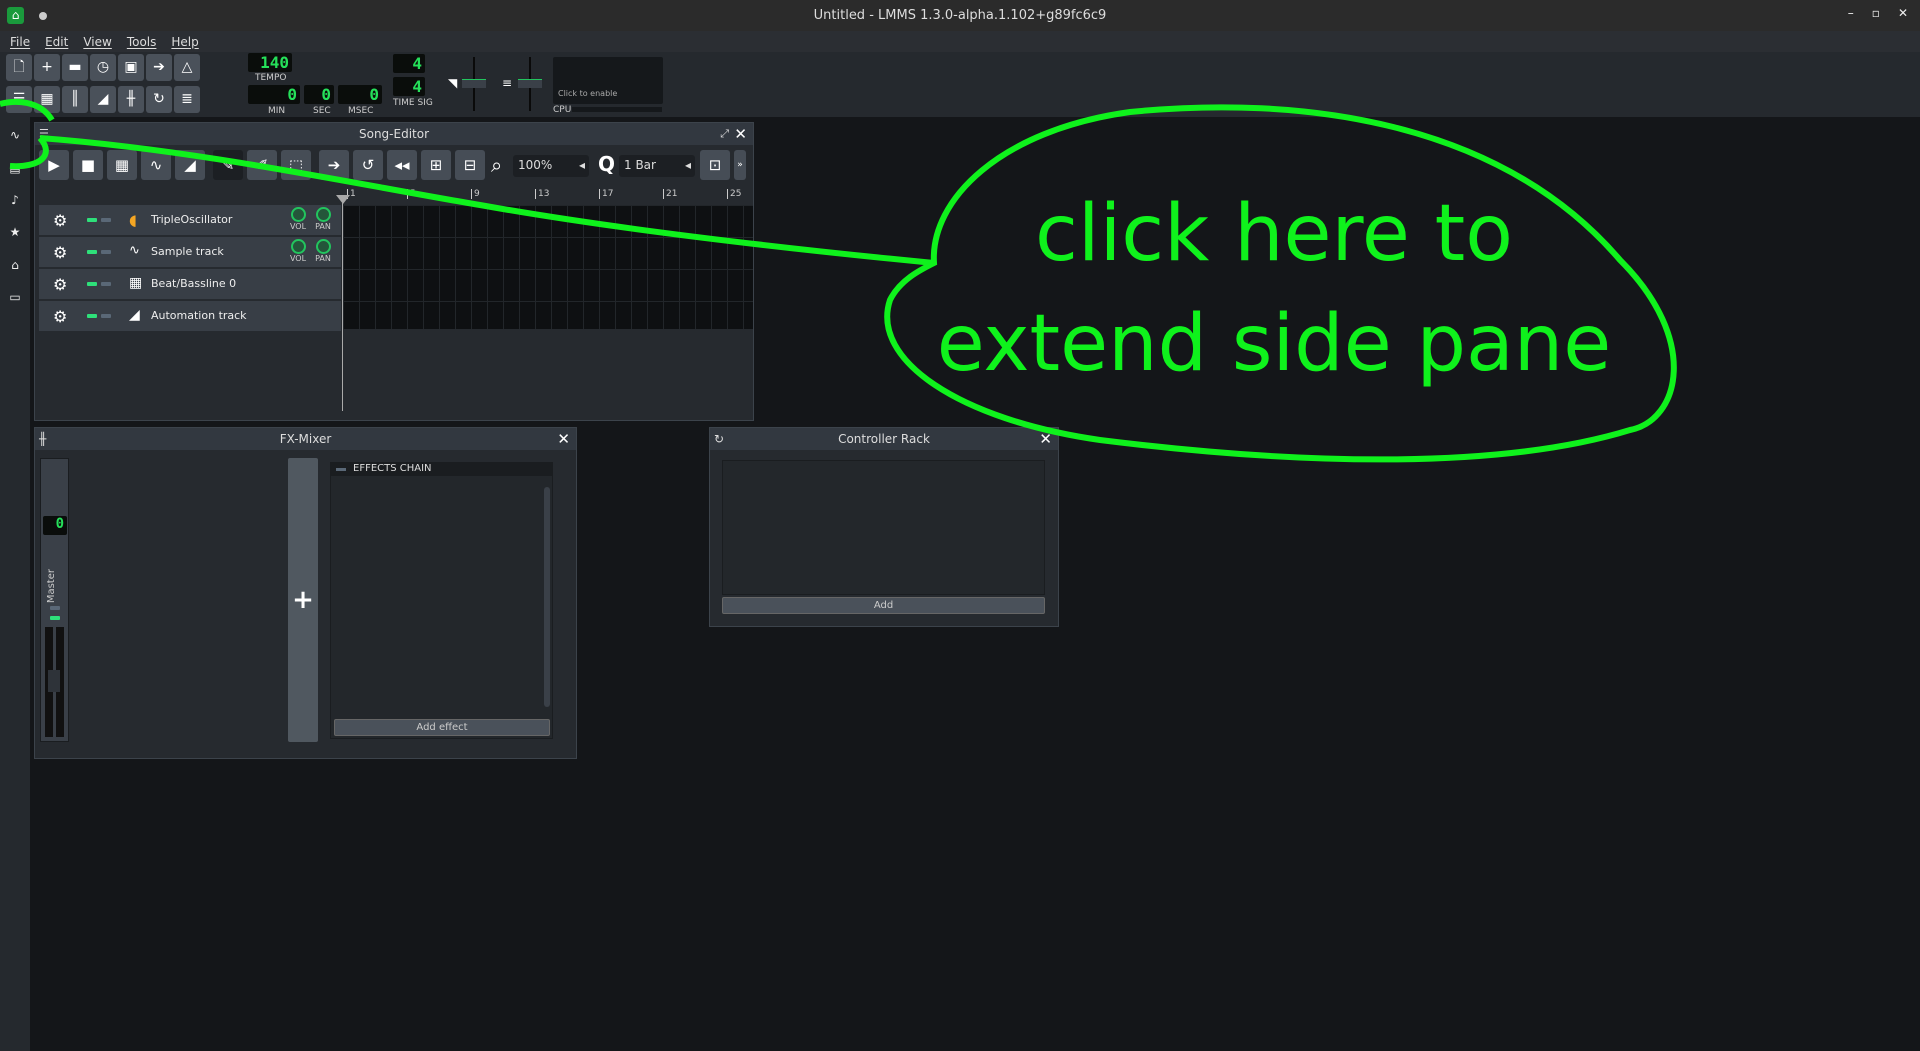 This screenshot has height=1051, width=1920. I want to click on song-editor-titlebar: ☰ Song-Editor ⤢ ✕, so click(394, 134).